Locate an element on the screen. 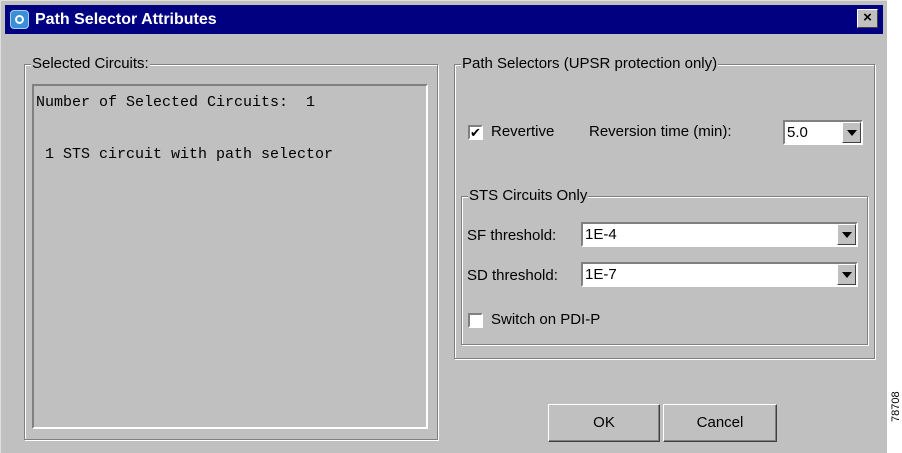  sd-threshold-value: 1E-7 is located at coordinates (601, 274).